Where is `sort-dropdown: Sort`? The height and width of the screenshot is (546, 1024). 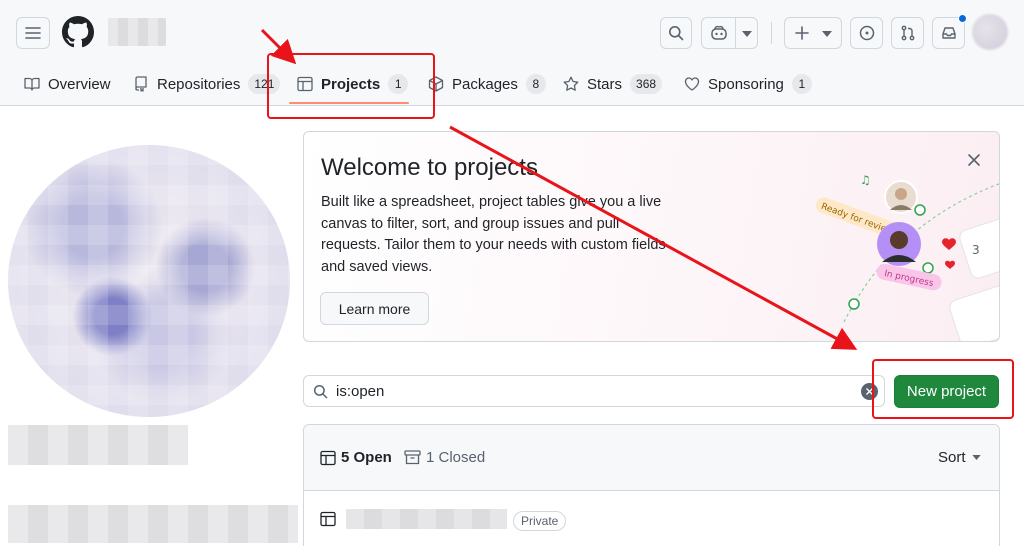
sort-dropdown: Sort is located at coordinates (959, 457).